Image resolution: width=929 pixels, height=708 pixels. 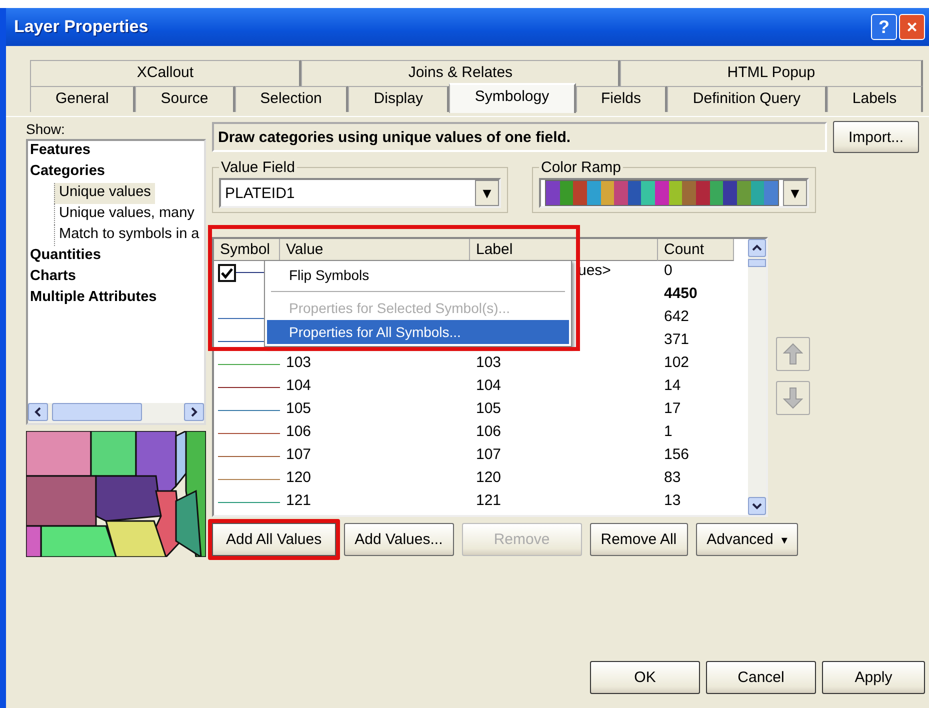 What do you see at coordinates (489, 500) in the screenshot?
I see `label-cell: 121` at bounding box center [489, 500].